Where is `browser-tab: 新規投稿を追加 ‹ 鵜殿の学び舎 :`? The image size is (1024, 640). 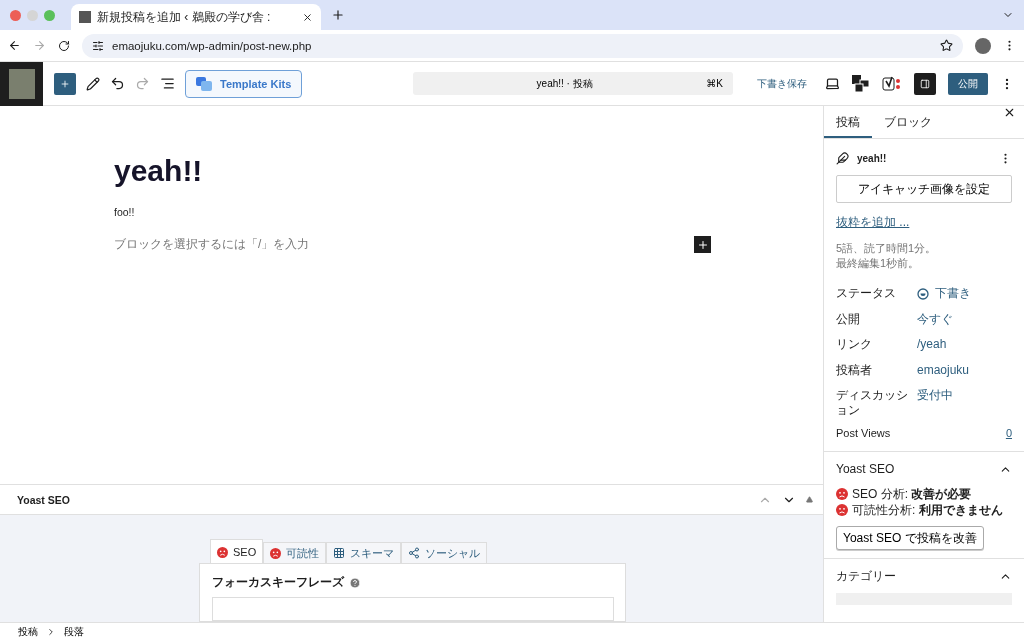 browser-tab: 新規投稿を追加 ‹ 鵜殿の学び舎 : is located at coordinates (196, 17).